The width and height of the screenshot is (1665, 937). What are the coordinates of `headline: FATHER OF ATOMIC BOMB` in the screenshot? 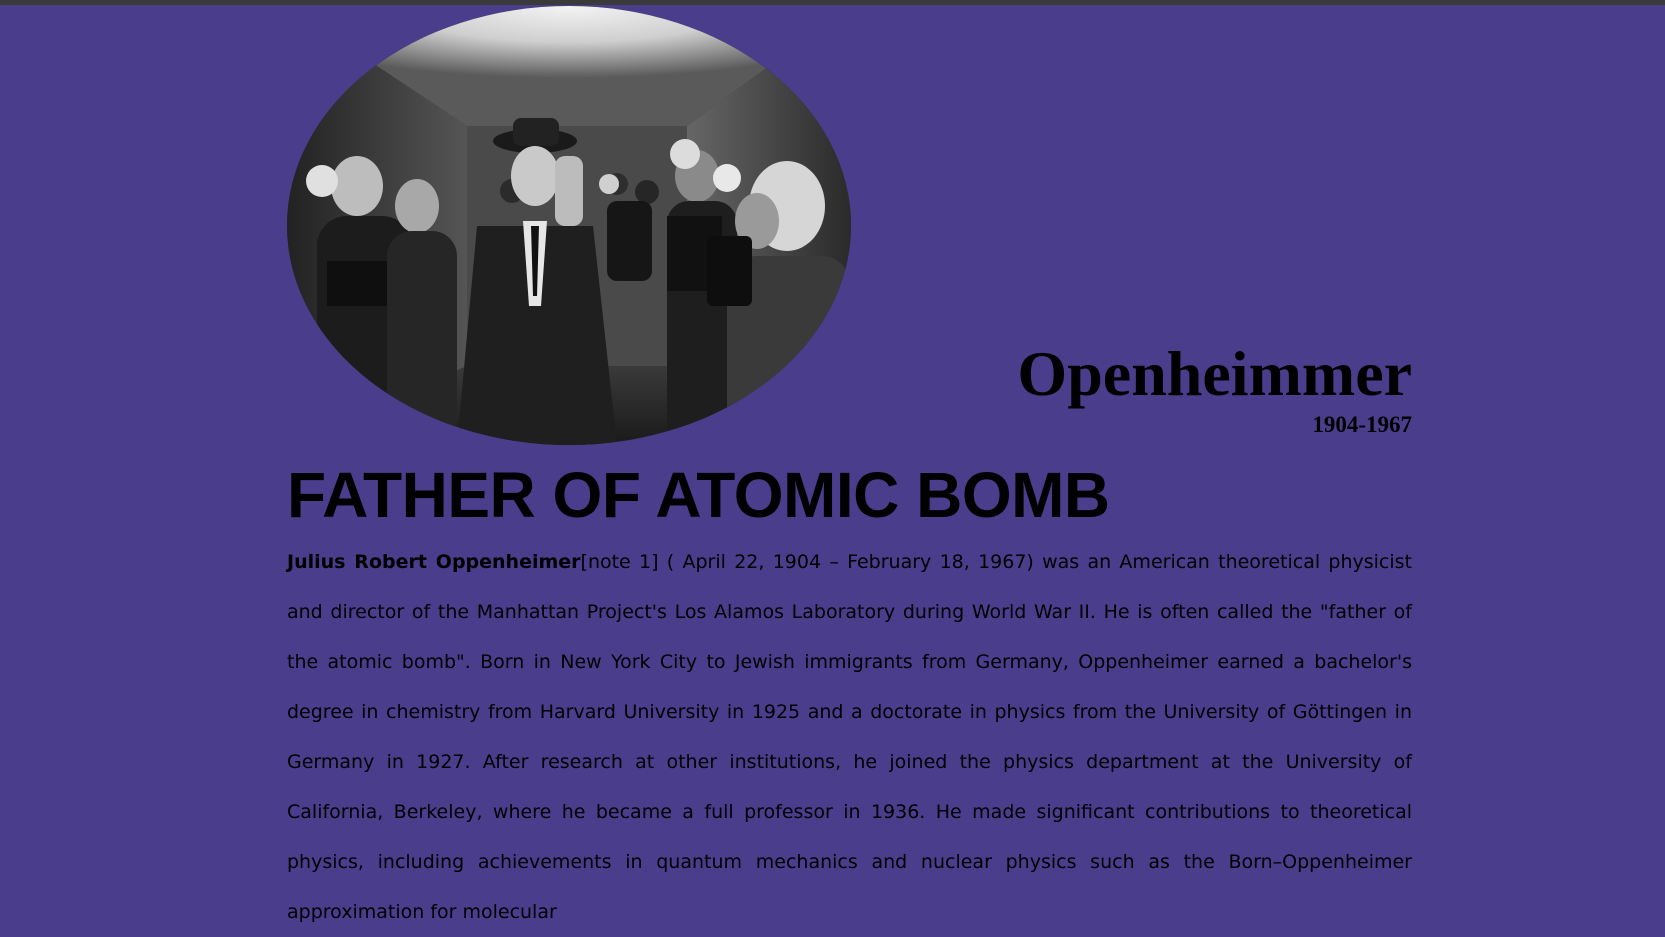 It's located at (698, 495).